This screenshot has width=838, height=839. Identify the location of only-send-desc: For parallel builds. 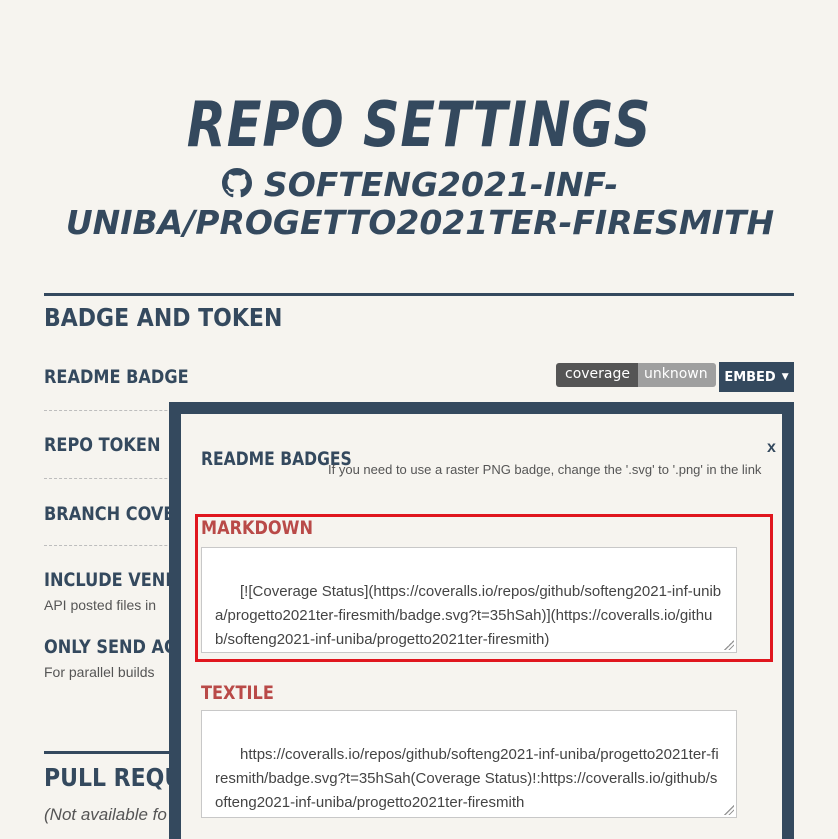
(99, 672).